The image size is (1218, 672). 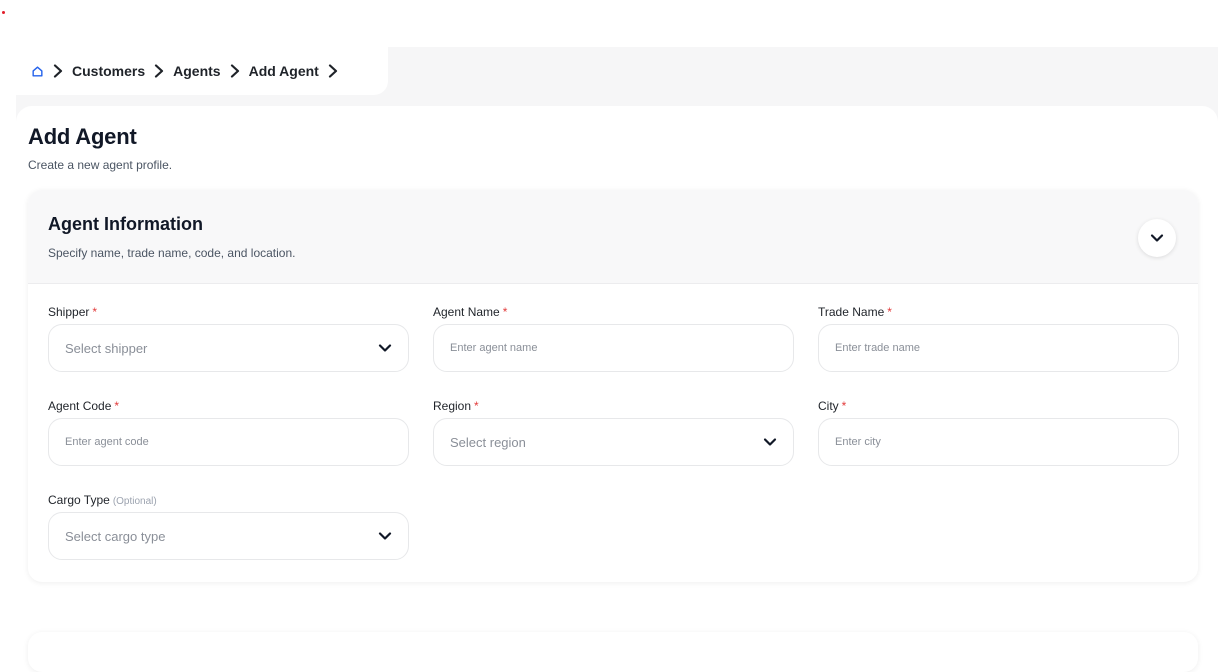 I want to click on region-select-value: Select region, so click(x=488, y=442).